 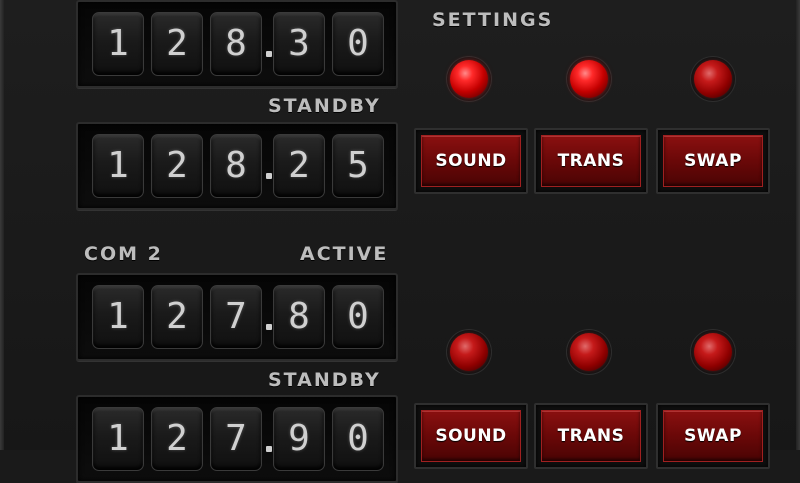 What do you see at coordinates (269, 54) in the screenshot?
I see `com1-active-decimal-point` at bounding box center [269, 54].